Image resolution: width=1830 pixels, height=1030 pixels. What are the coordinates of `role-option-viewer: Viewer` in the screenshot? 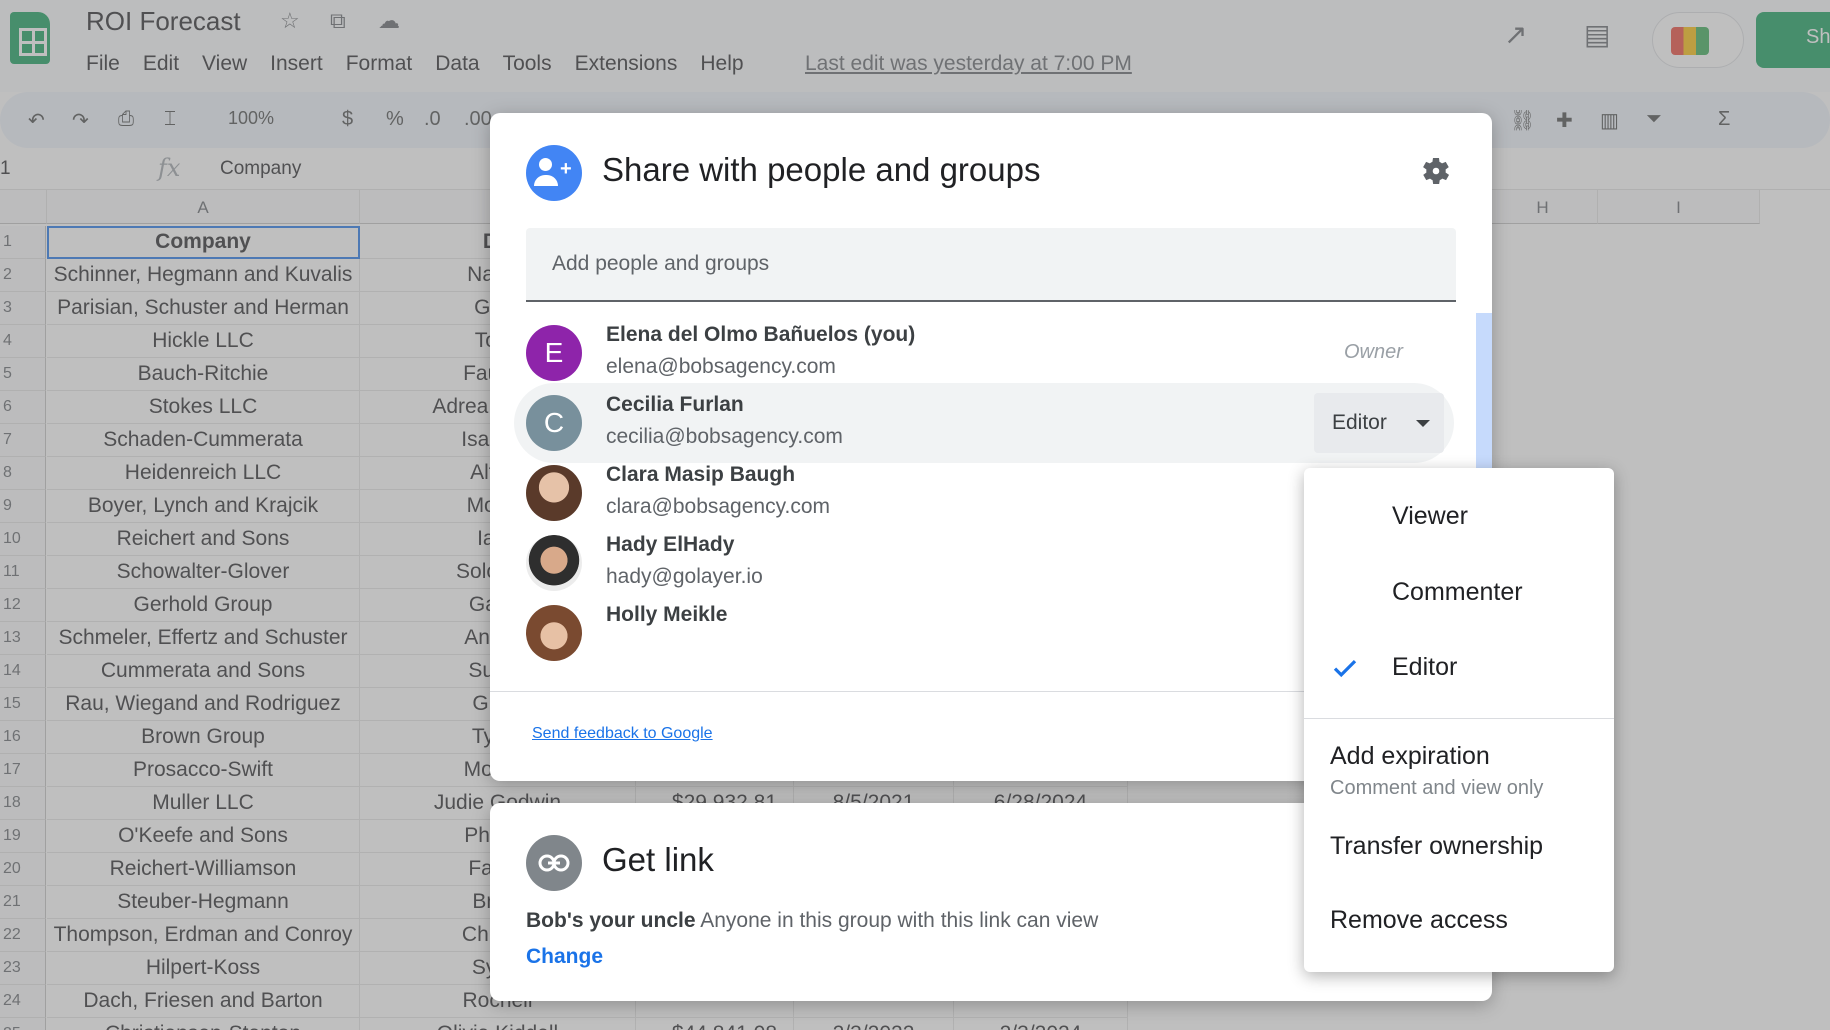 It's located at (1459, 516).